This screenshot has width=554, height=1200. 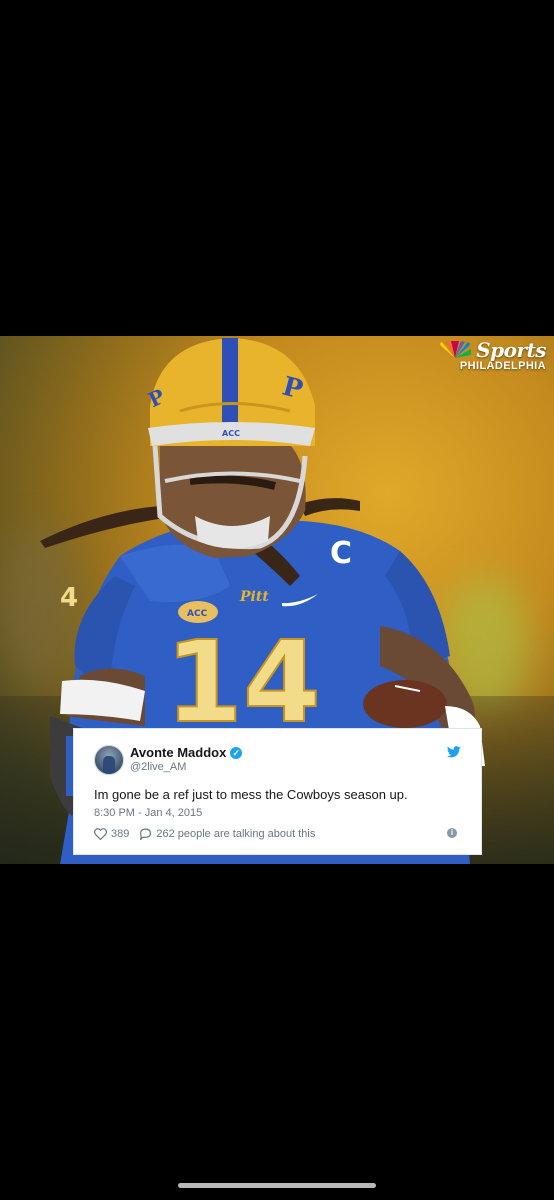 What do you see at coordinates (120, 834) in the screenshot?
I see `like-count: 389` at bounding box center [120, 834].